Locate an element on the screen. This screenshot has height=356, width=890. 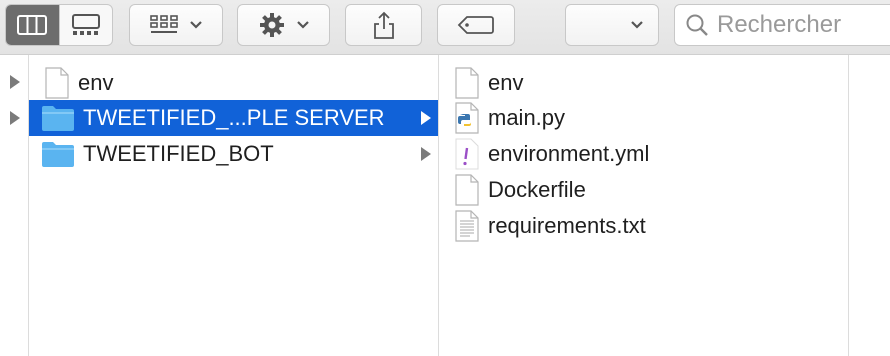
item-label: main.py is located at coordinates (527, 117).